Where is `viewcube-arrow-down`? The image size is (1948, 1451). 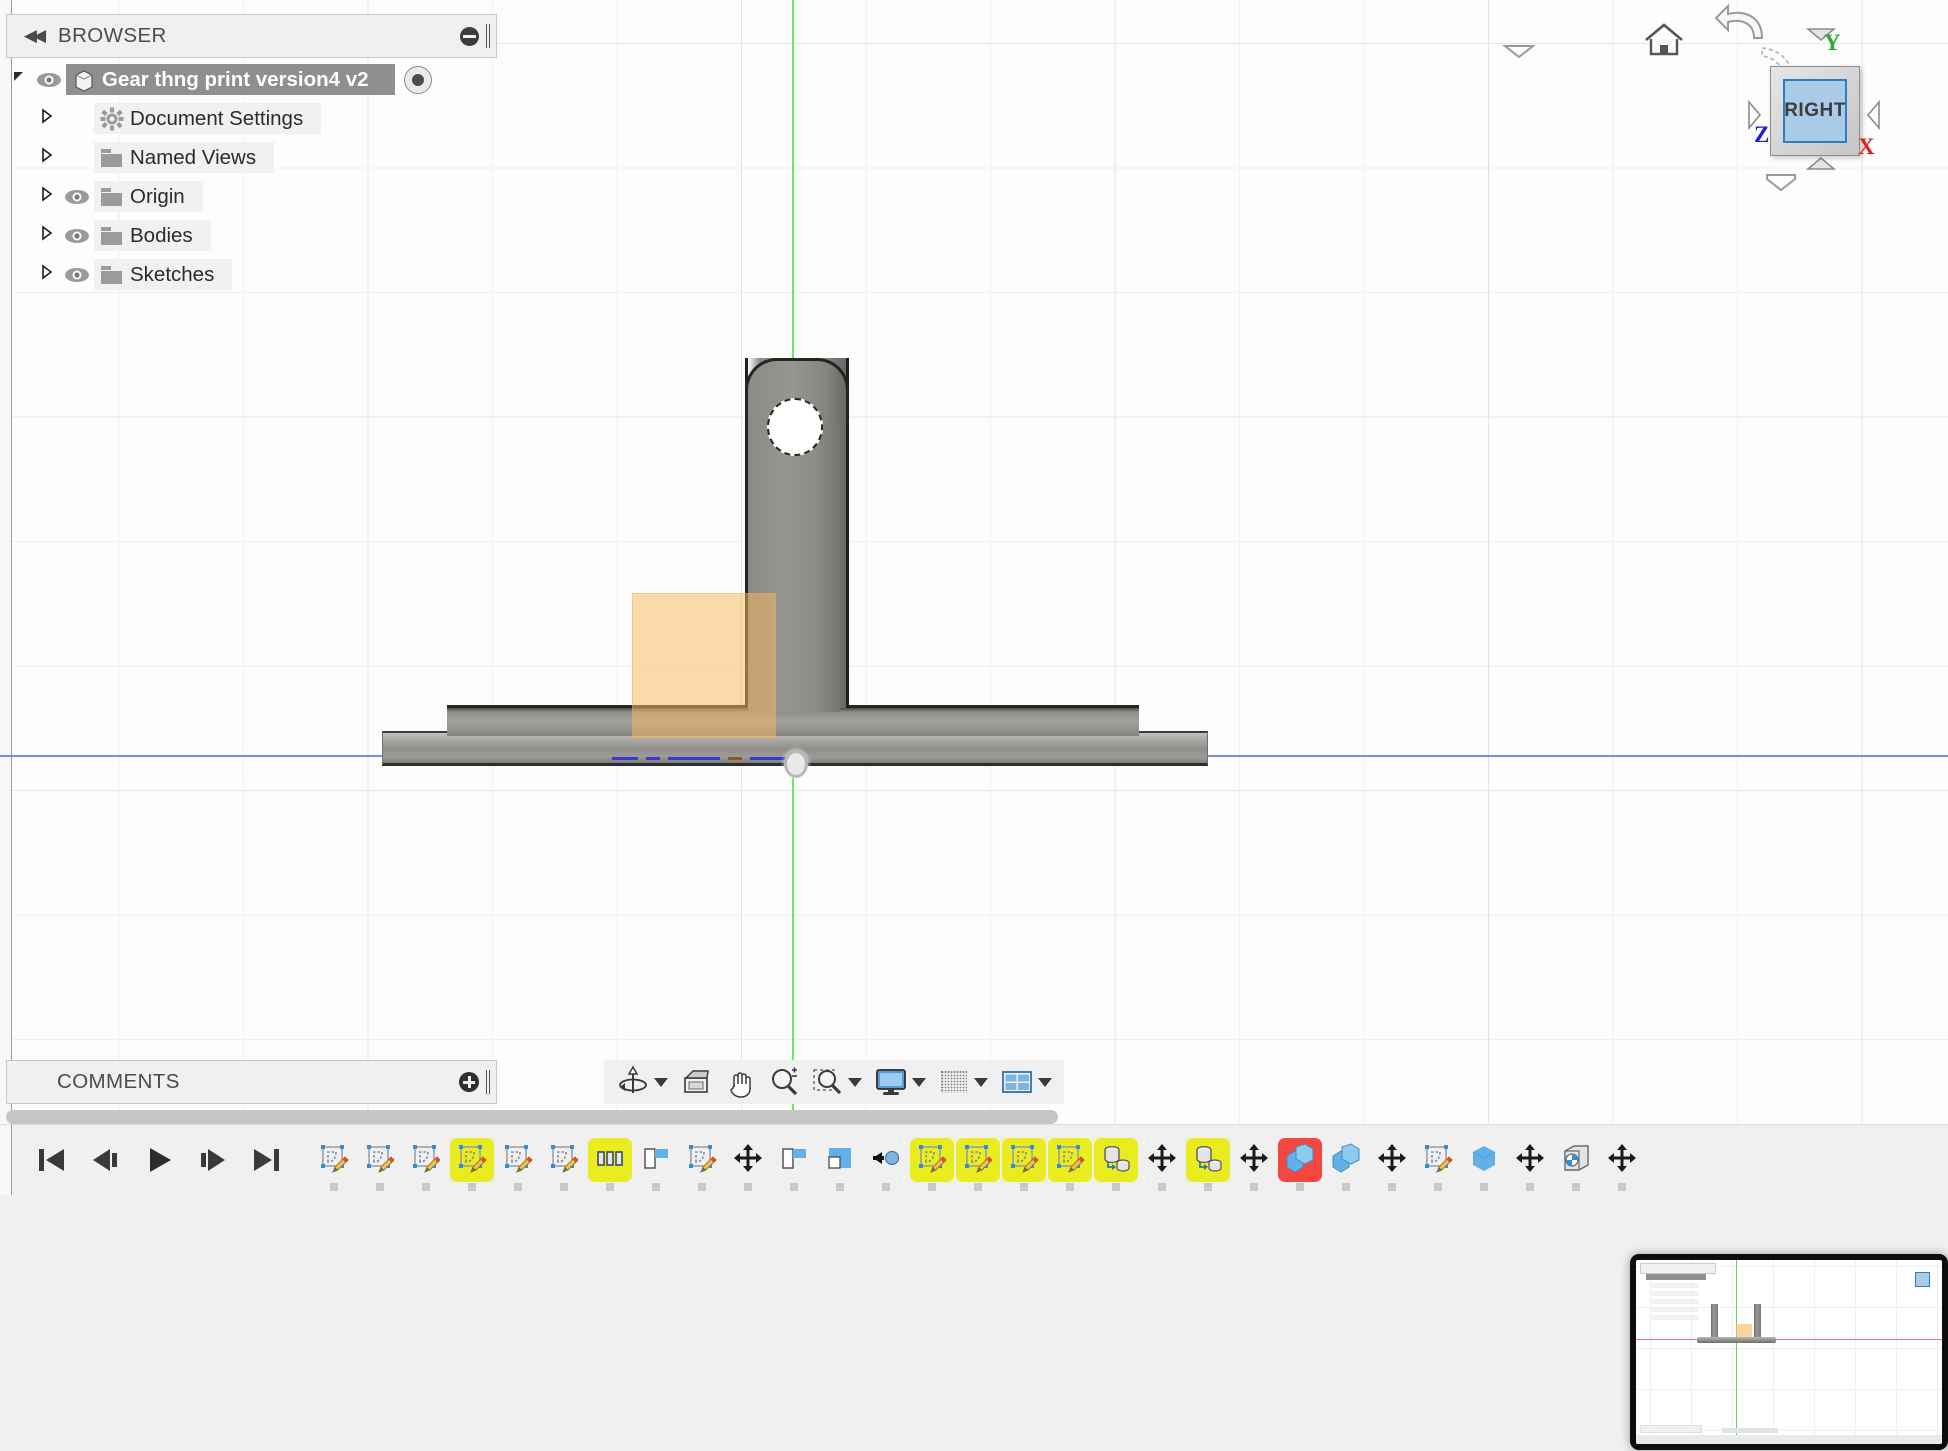 viewcube-arrow-down is located at coordinates (1821, 166).